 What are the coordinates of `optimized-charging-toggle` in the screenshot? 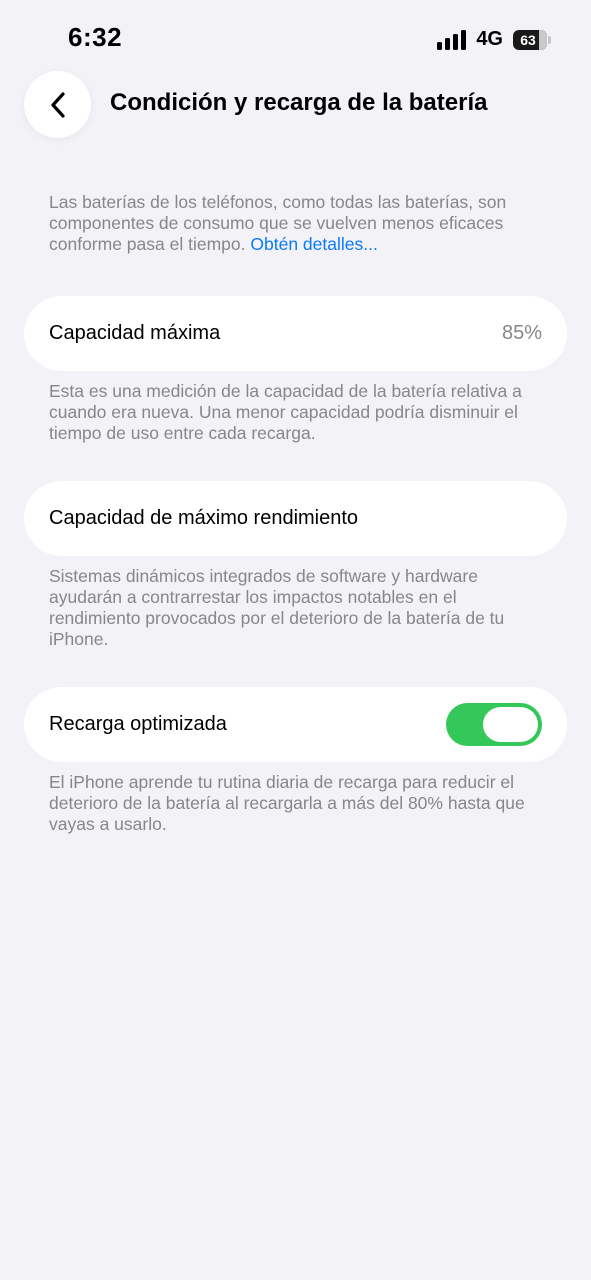 It's located at (494, 724).